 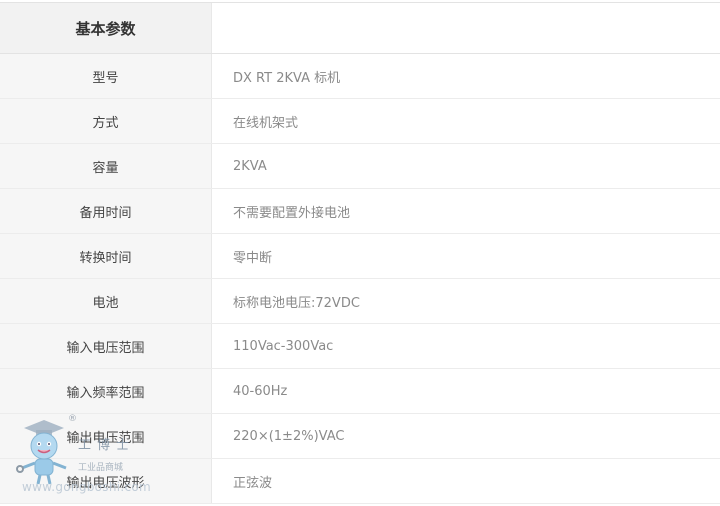 What do you see at coordinates (106, 76) in the screenshot?
I see `row-label: 型号` at bounding box center [106, 76].